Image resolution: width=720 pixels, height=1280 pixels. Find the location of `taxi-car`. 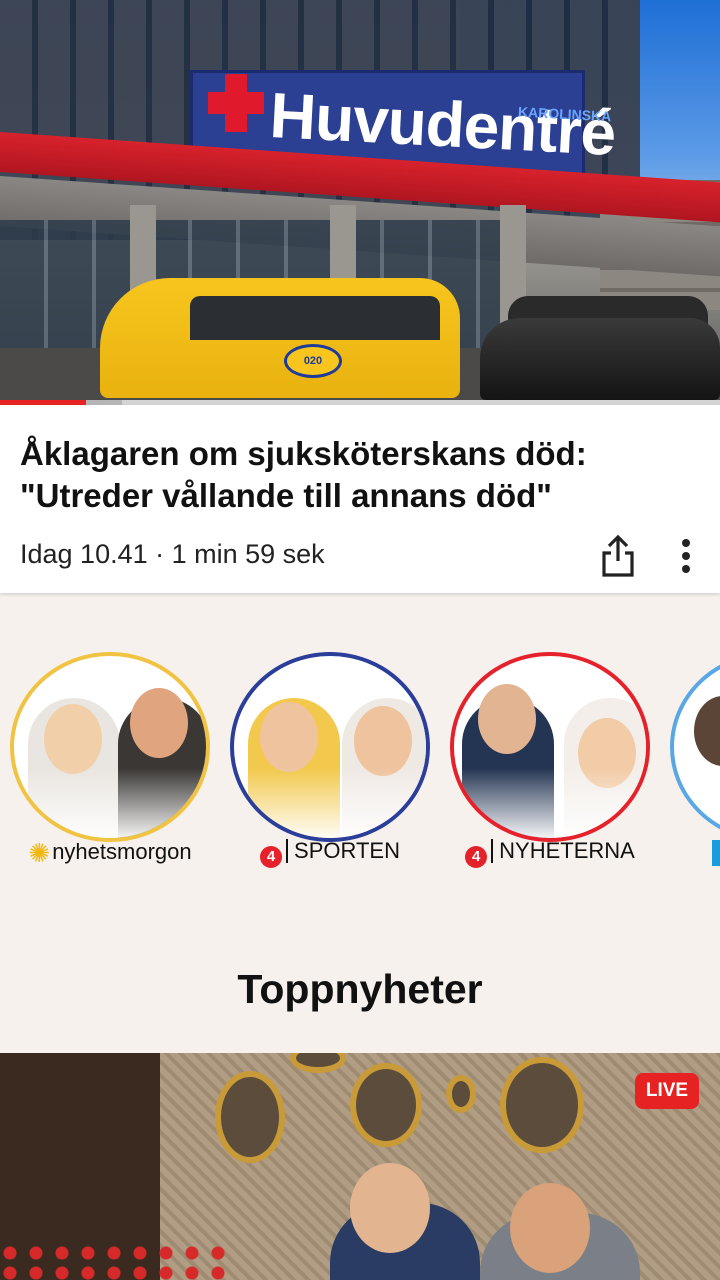

taxi-car is located at coordinates (600, 359).